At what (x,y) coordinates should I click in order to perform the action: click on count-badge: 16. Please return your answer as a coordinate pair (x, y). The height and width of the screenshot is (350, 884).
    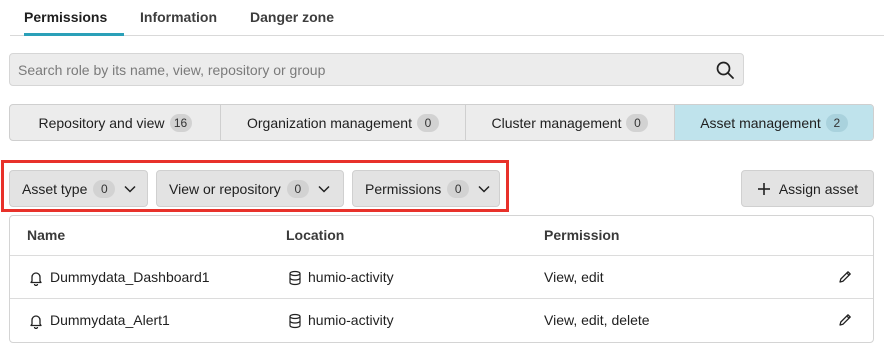
    Looking at the image, I should click on (180, 122).